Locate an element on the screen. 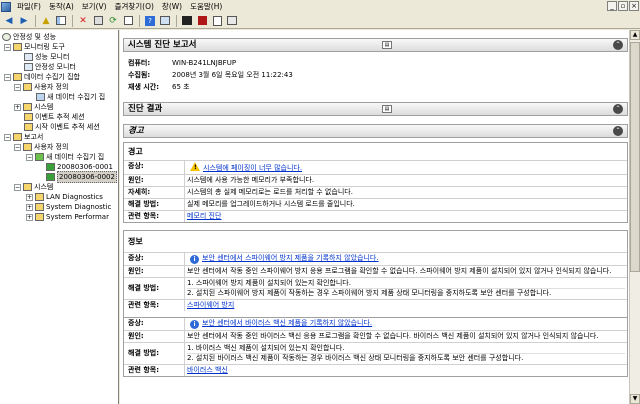 This screenshot has width=640, height=404. tree-reports-system: − 시스템 is located at coordinates (33, 187).